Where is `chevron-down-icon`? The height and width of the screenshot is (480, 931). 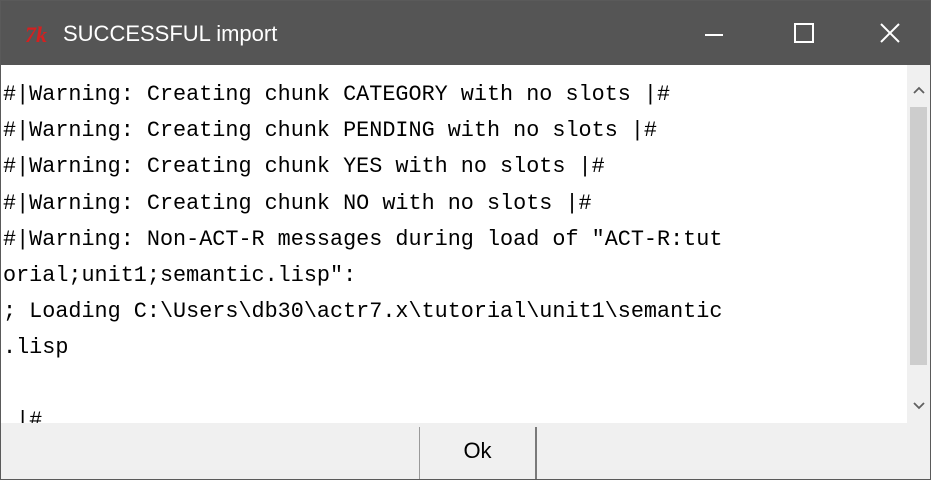
chevron-down-icon is located at coordinates (918, 406).